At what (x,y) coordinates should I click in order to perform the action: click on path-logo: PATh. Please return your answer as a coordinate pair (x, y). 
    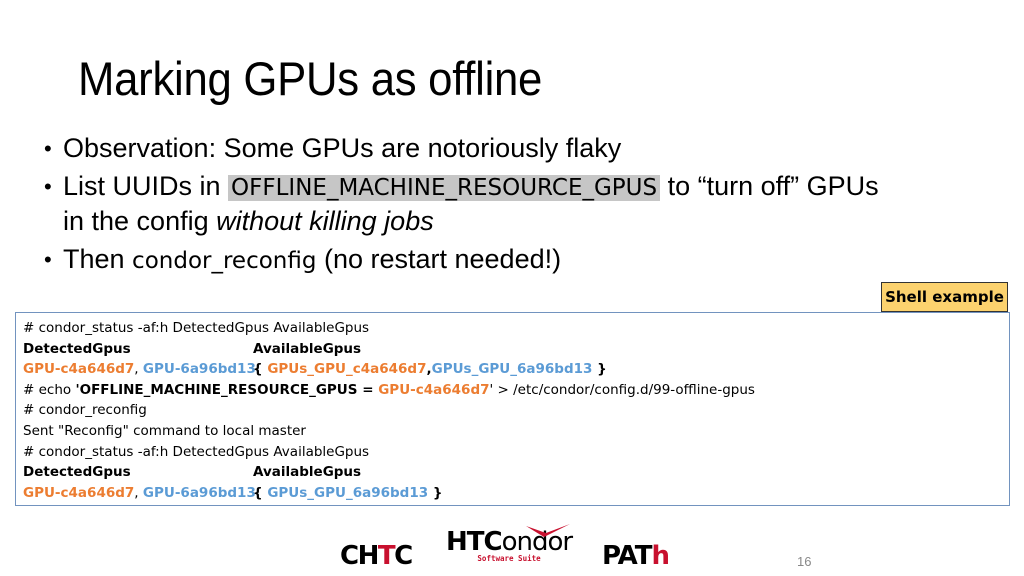
    Looking at the image, I should click on (636, 556).